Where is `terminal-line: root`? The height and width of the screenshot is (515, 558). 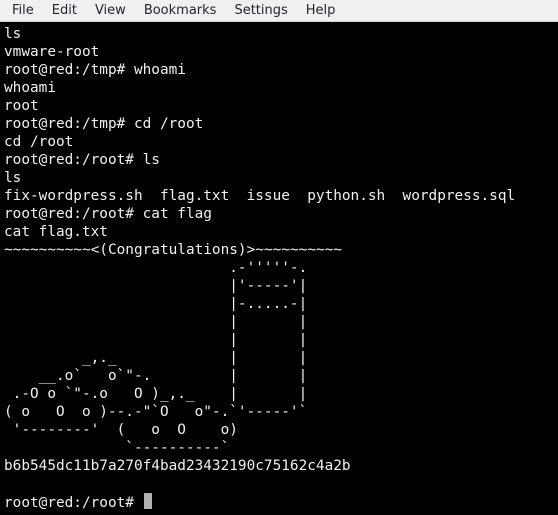
terminal-line: root is located at coordinates (21, 106).